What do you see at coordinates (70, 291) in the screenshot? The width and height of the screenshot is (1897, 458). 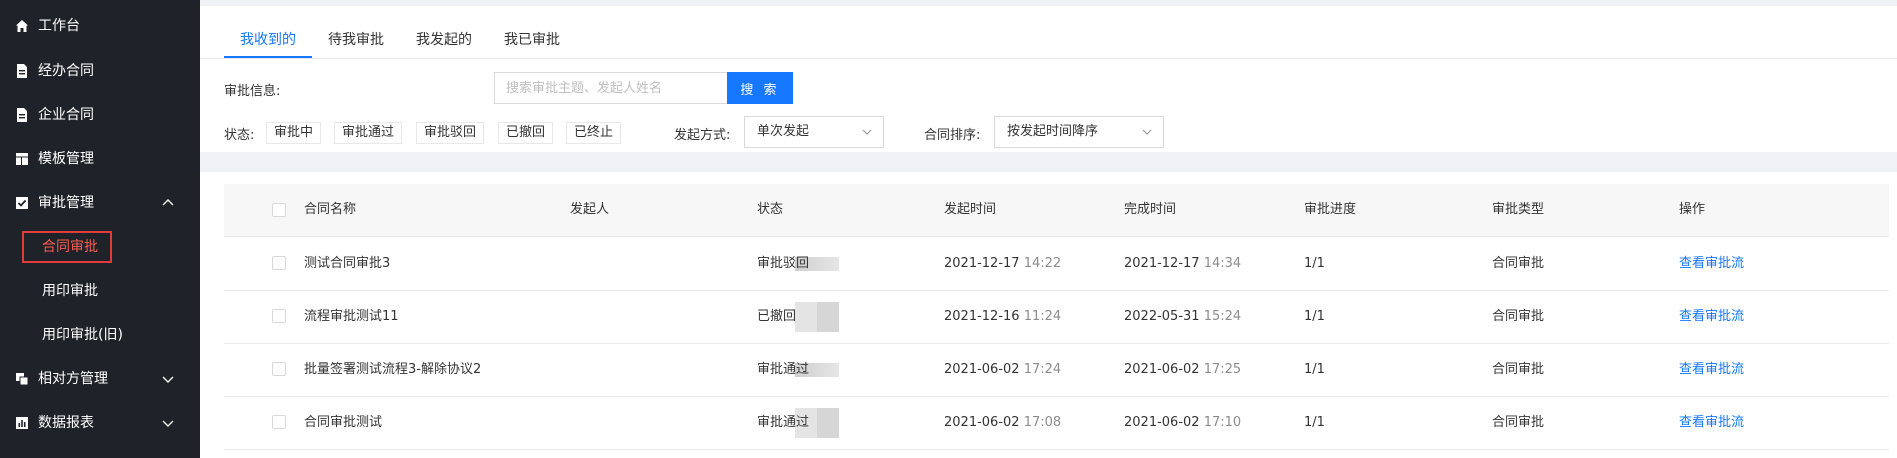 I see `sidebar-subitem-label: 用印审批` at bounding box center [70, 291].